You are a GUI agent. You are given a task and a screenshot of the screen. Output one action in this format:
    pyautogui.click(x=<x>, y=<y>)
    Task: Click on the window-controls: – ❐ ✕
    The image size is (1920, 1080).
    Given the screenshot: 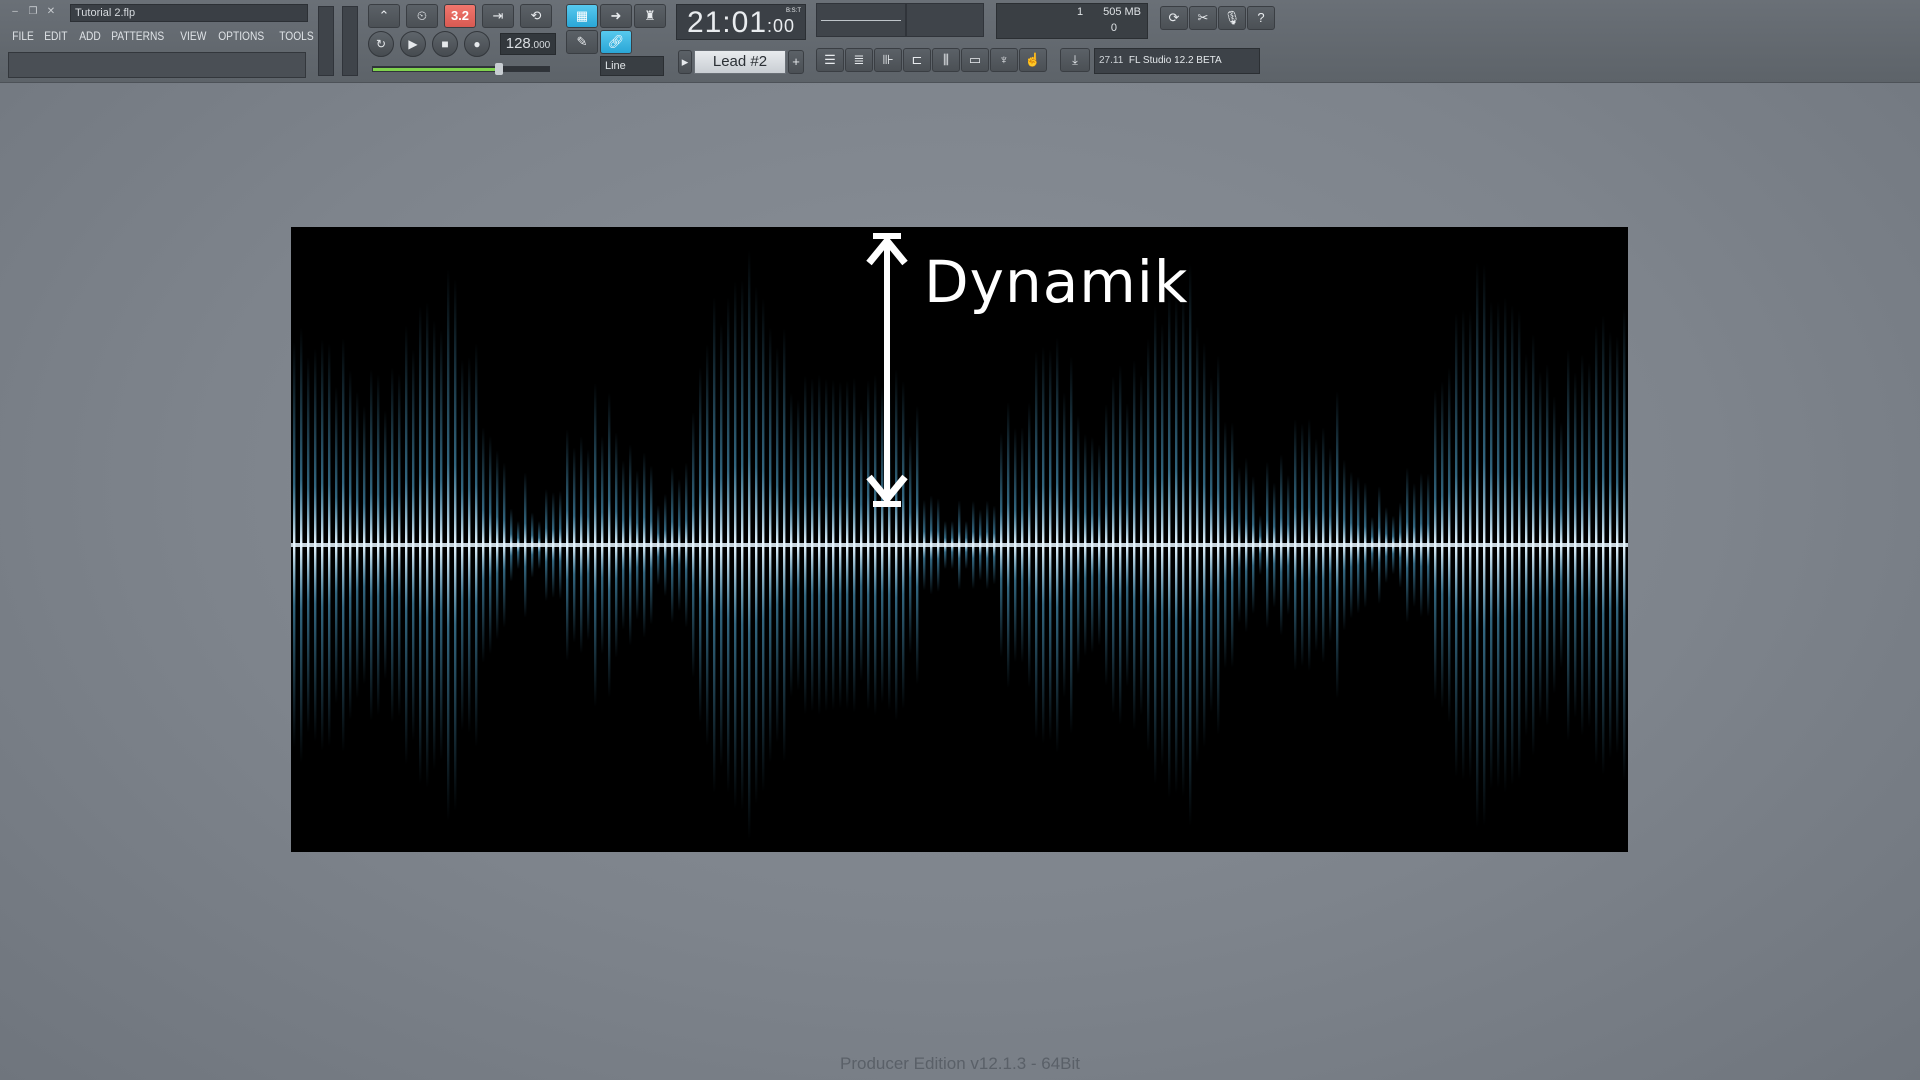 What is the action you would take?
    pyautogui.click(x=33, y=12)
    